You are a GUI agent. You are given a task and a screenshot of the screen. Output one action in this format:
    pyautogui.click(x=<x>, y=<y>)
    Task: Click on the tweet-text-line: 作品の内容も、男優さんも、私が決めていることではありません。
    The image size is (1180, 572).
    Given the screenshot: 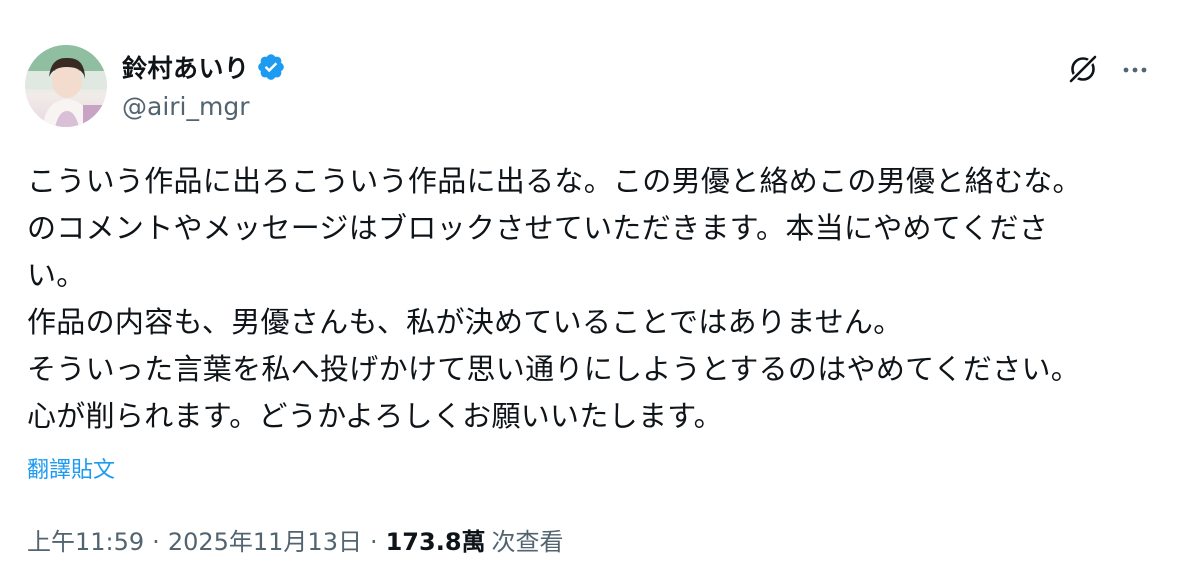 What is the action you would take?
    pyautogui.click(x=465, y=322)
    